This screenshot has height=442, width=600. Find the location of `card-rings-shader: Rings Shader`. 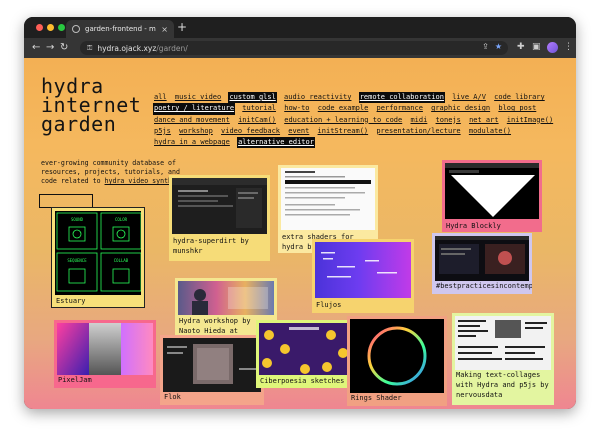

card-rings-shader: Rings Shader is located at coordinates (397, 361).